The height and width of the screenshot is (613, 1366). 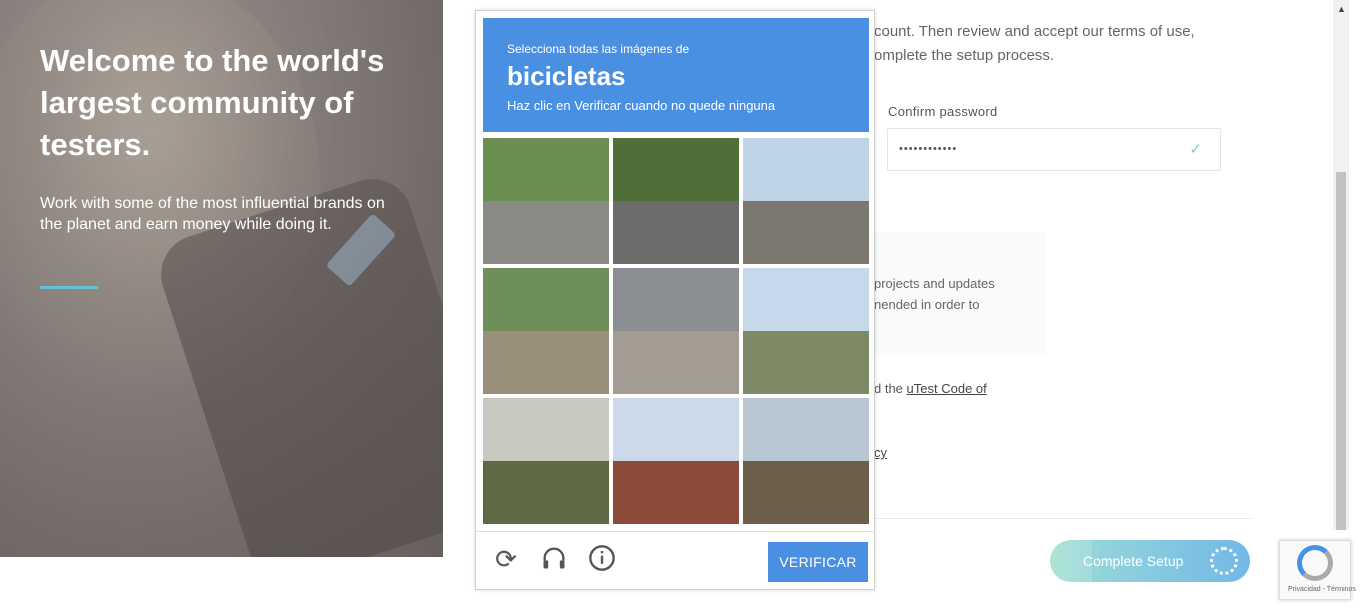 I want to click on code-prefix: d the, so click(x=888, y=388).